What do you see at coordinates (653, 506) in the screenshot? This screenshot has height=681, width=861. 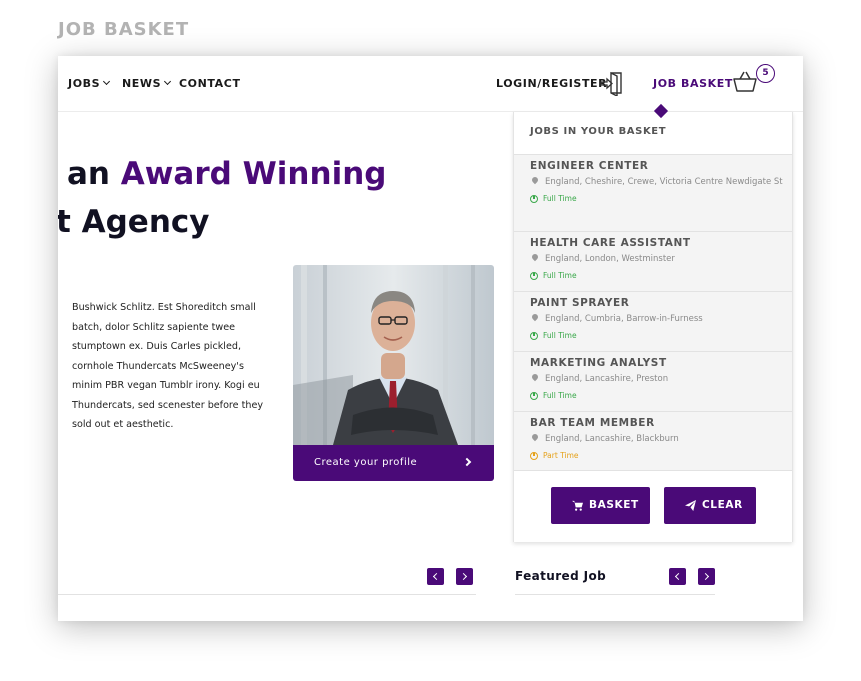 I see `dropdown-footer: BASKET CLEAR` at bounding box center [653, 506].